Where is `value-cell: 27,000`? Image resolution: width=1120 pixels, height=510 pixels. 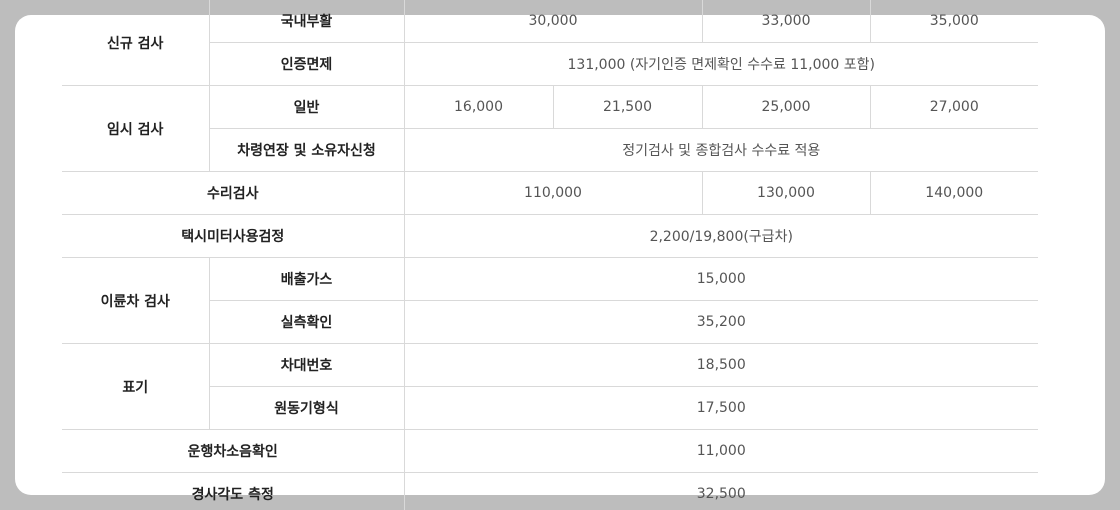 value-cell: 27,000 is located at coordinates (953, 107).